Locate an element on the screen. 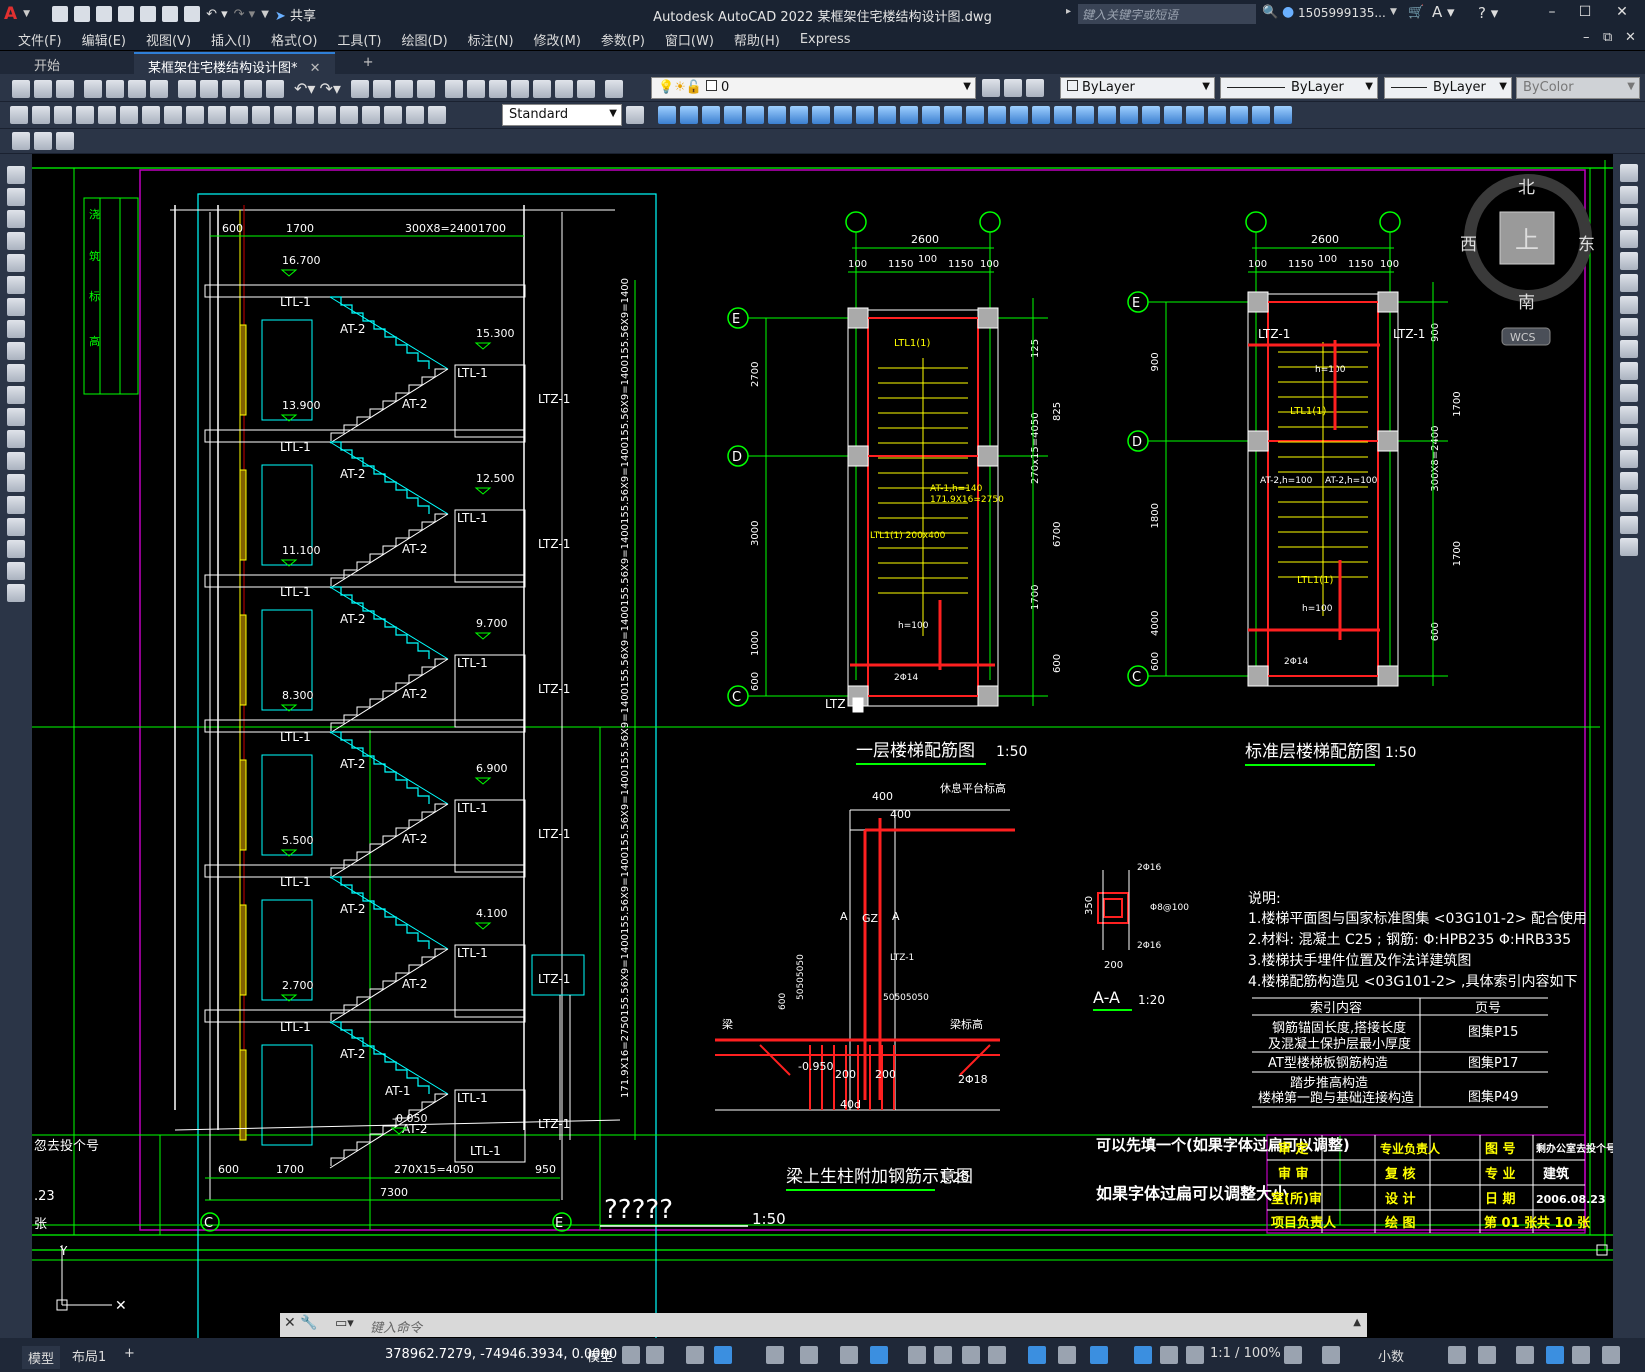 The width and height of the screenshot is (1645, 1372). mtext-icon is located at coordinates (16, 571).